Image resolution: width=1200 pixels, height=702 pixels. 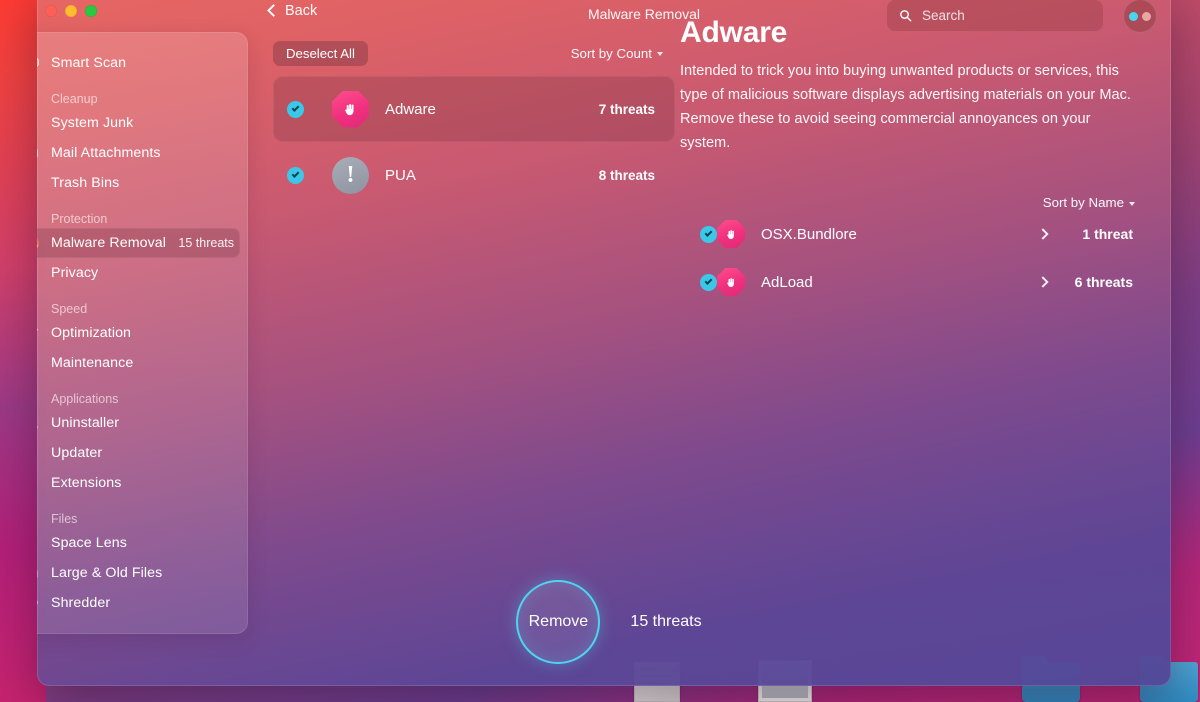 What do you see at coordinates (69, 309) in the screenshot?
I see `sidebar-group-speed: Speed` at bounding box center [69, 309].